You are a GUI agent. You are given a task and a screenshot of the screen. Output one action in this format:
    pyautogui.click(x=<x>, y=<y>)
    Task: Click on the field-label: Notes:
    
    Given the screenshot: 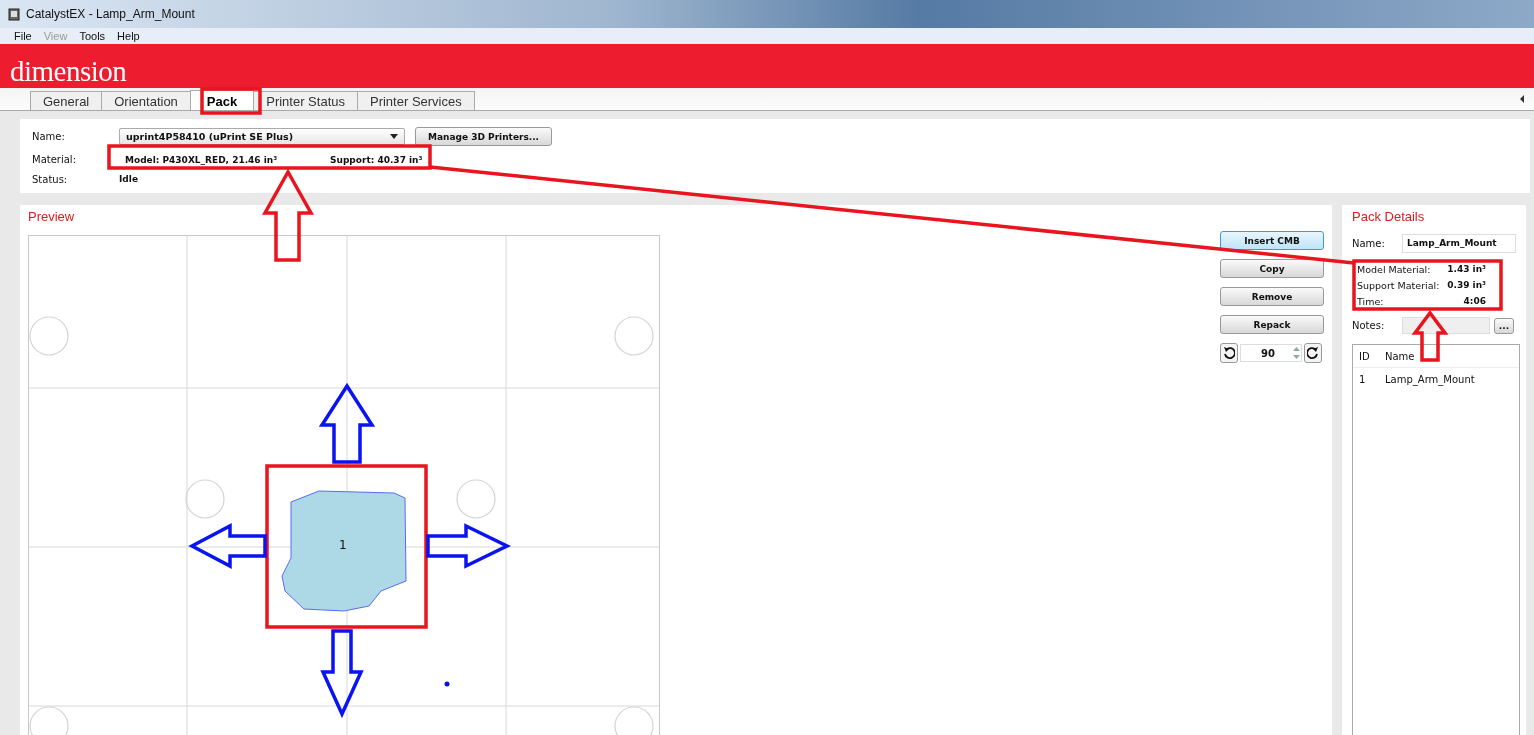 What is the action you would take?
    pyautogui.click(x=1369, y=325)
    